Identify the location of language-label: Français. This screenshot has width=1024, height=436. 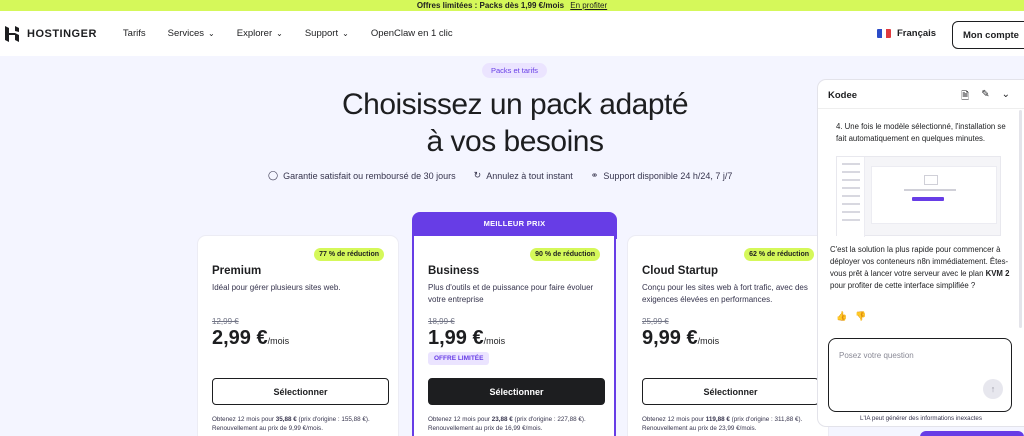
(917, 33).